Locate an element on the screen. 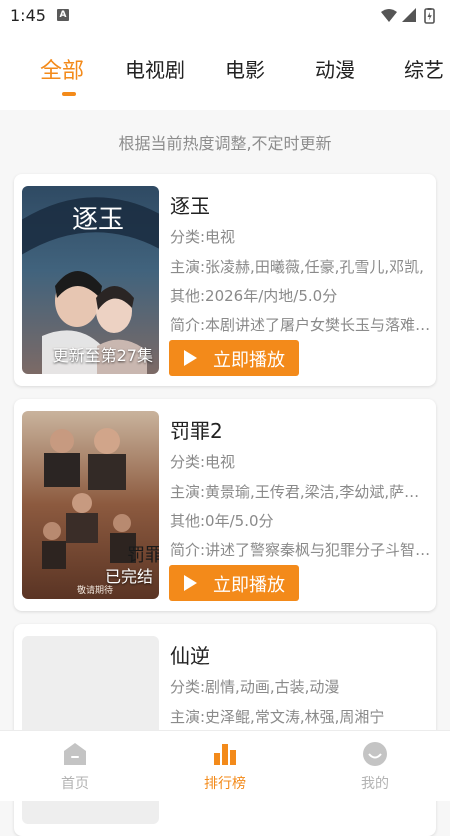 This screenshot has width=450, height=836. nav-home: 首页 is located at coordinates (75, 766).